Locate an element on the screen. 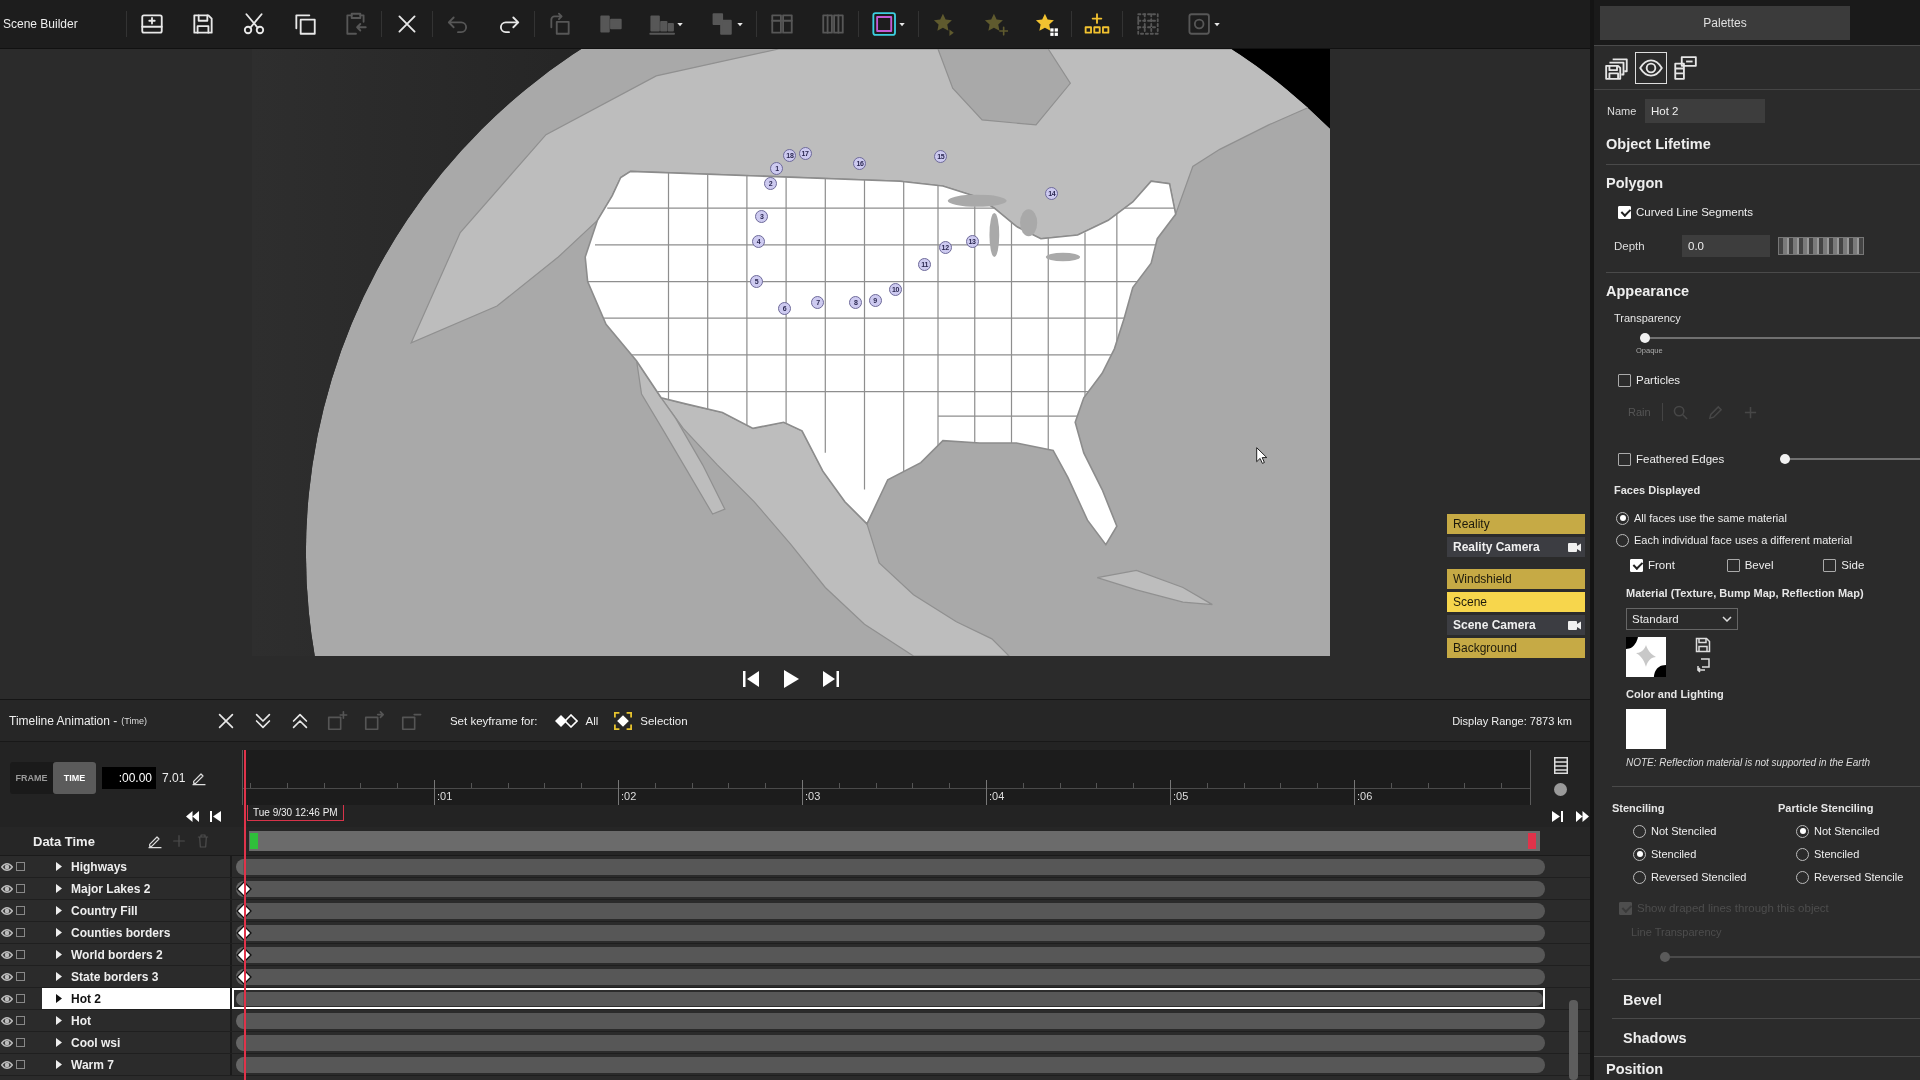  layer-item: Scene is located at coordinates (1516, 602).